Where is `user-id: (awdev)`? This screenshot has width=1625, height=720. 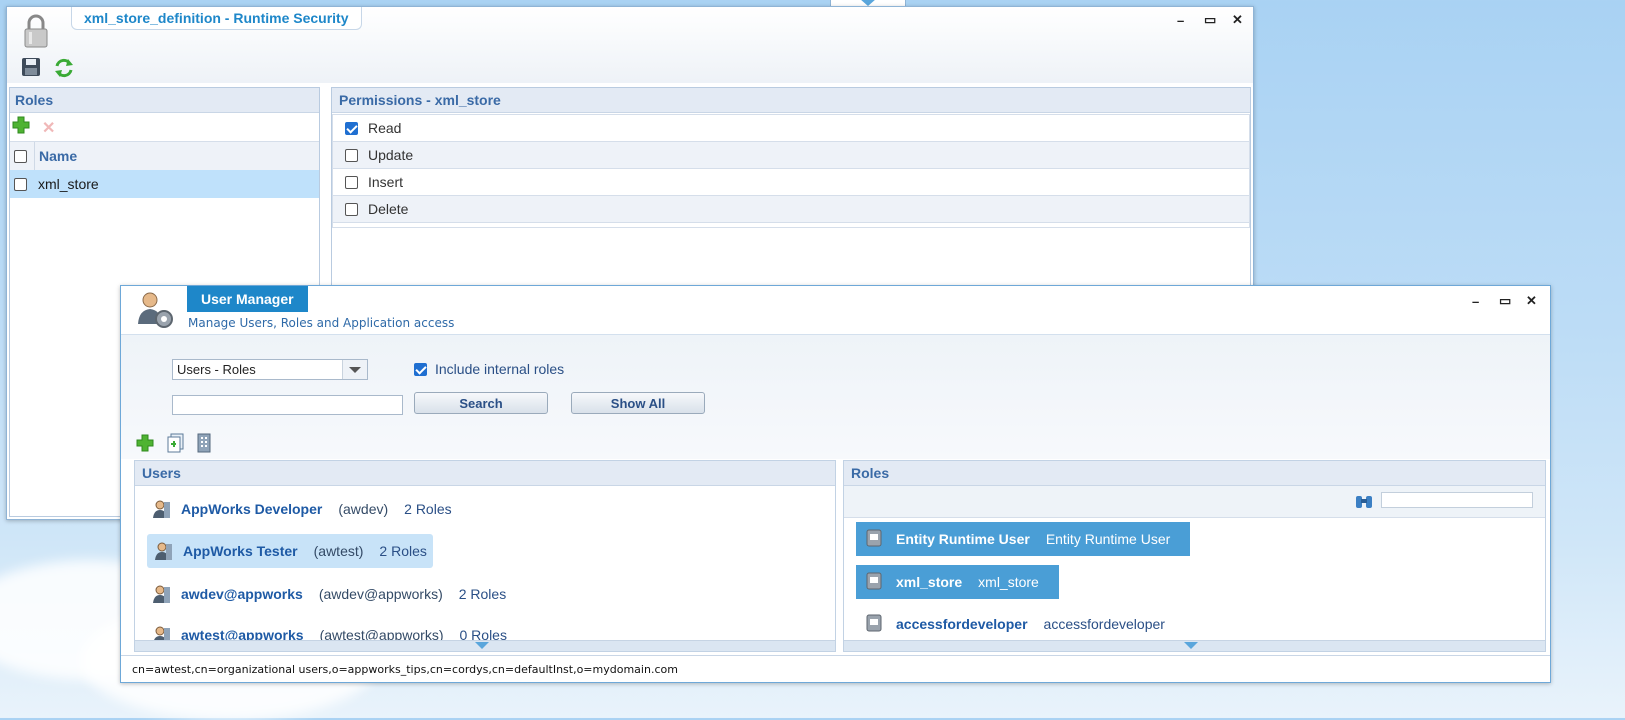
user-id: (awdev) is located at coordinates (363, 509).